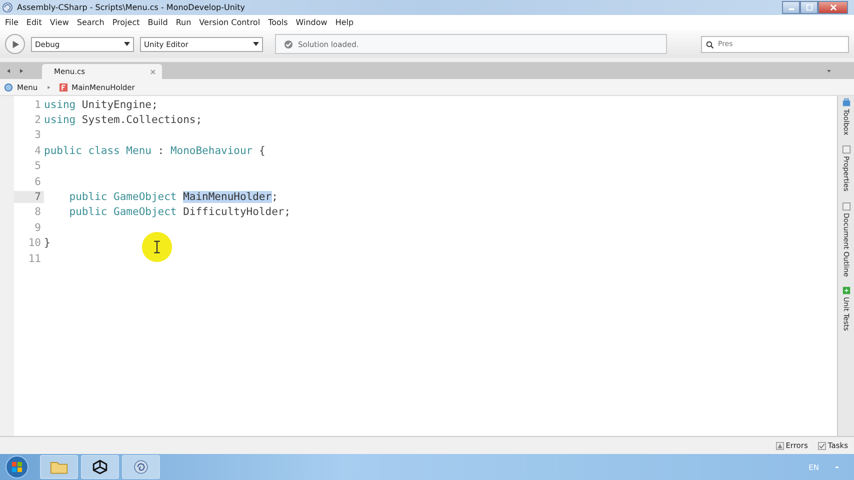 The height and width of the screenshot is (480, 854). What do you see at coordinates (82, 150) in the screenshot?
I see `code-token: public class` at bounding box center [82, 150].